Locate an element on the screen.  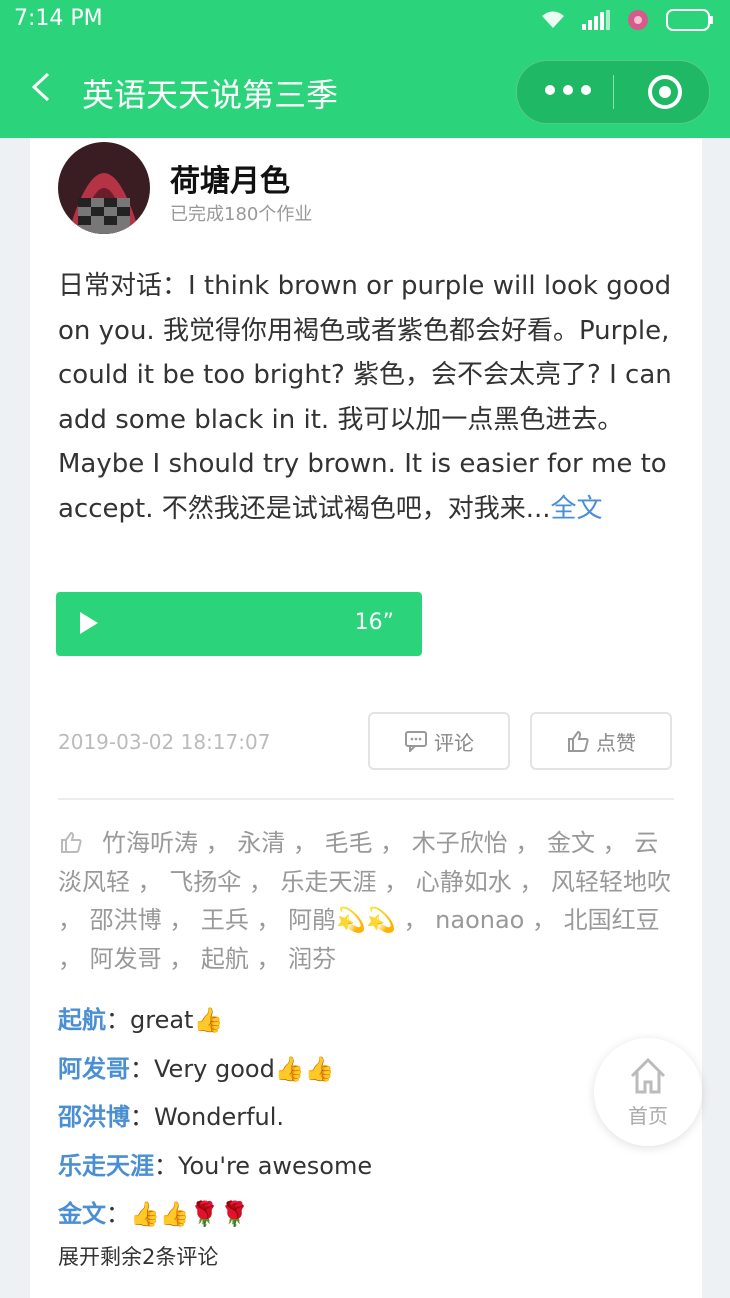
back-icon is located at coordinates (41, 87).